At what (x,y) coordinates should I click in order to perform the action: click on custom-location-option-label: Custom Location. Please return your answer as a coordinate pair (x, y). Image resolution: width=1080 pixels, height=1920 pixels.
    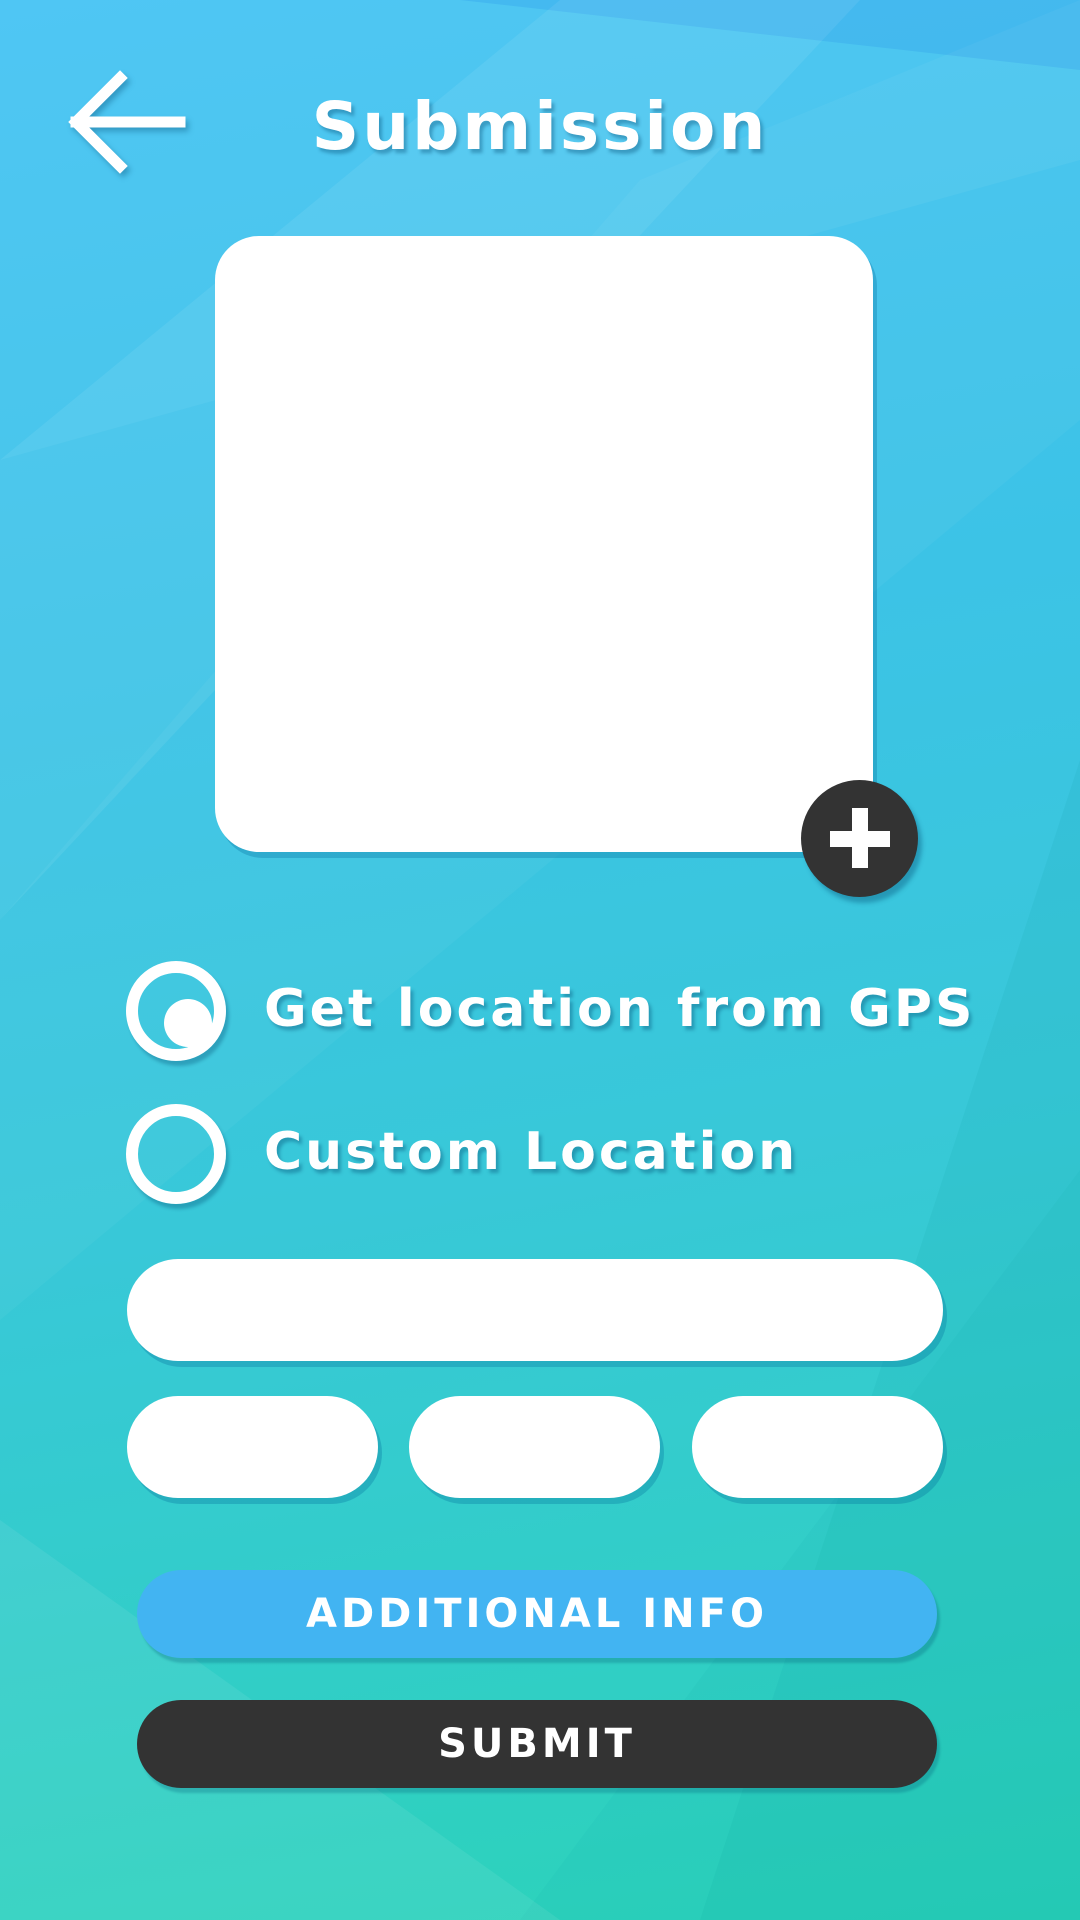
    Looking at the image, I should click on (531, 1152).